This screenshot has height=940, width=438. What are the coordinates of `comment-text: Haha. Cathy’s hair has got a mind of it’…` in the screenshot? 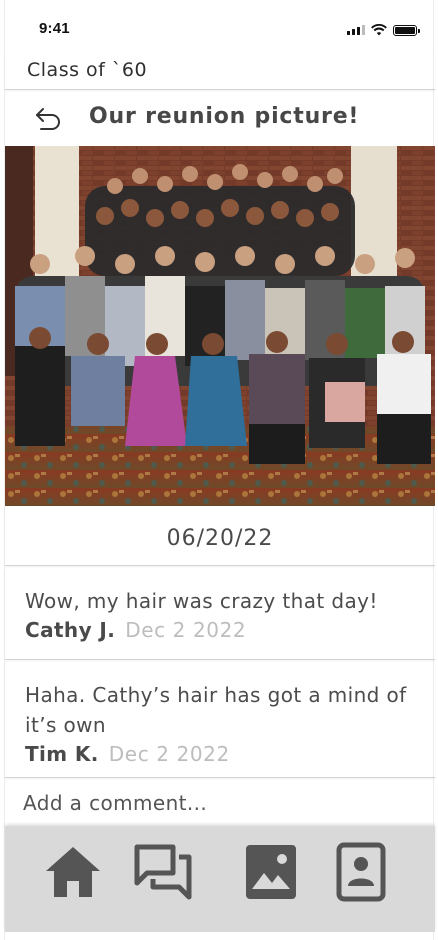 It's located at (216, 710).